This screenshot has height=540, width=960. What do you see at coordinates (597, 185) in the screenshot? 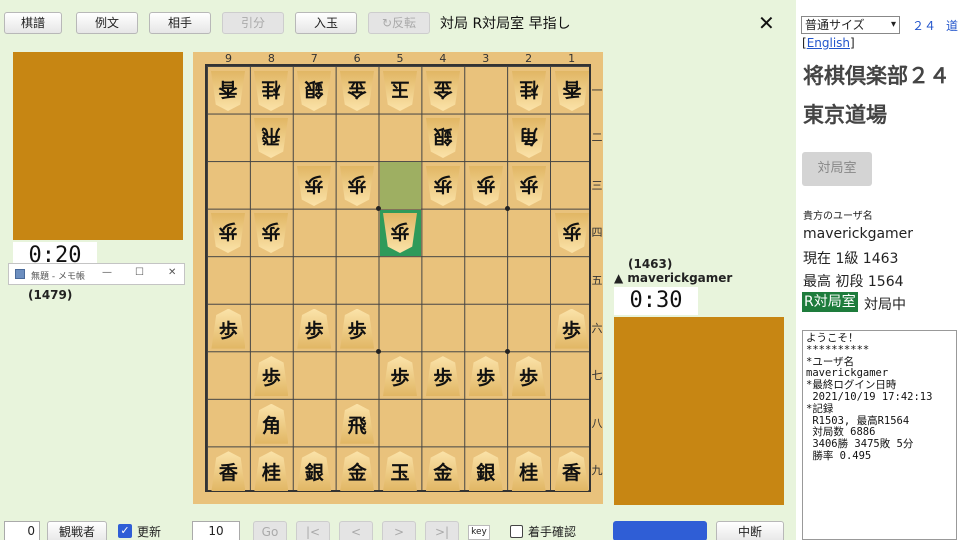
I see `rank-label: 三` at bounding box center [597, 185].